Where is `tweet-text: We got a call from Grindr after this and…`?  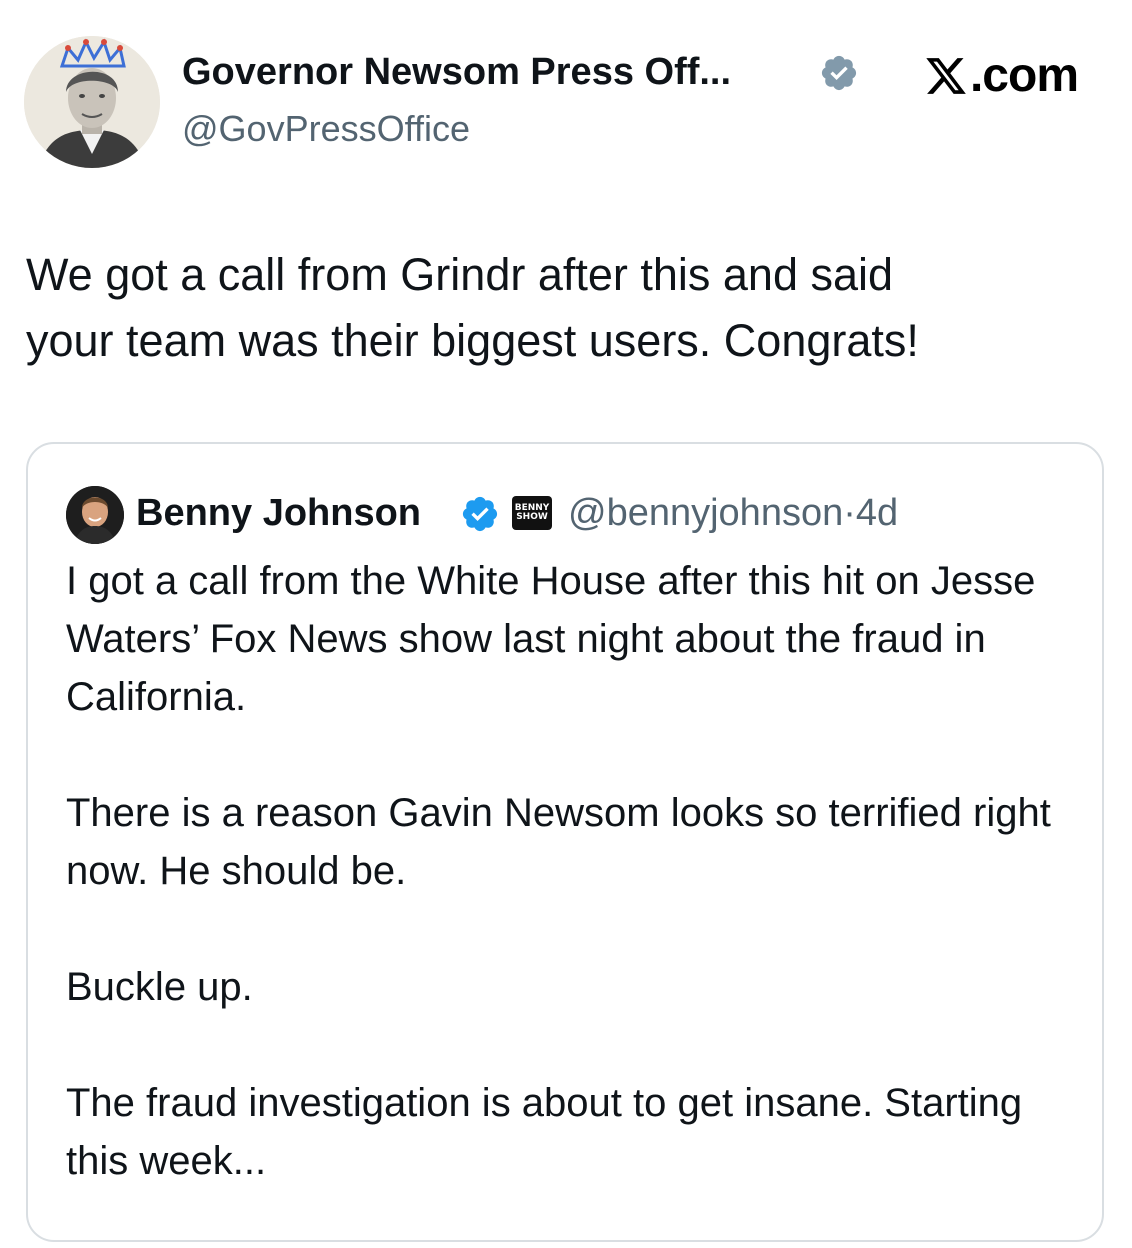
tweet-text: We got a call from Grindr after this and… is located at coordinates (472, 307).